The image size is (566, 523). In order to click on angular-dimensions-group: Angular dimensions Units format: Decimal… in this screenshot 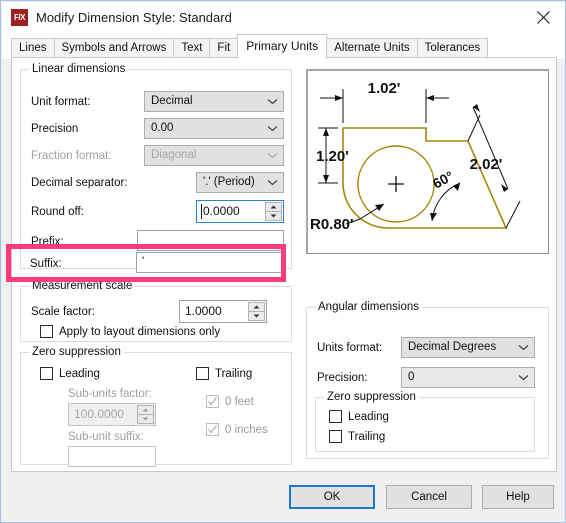, I will do `click(427, 380)`.